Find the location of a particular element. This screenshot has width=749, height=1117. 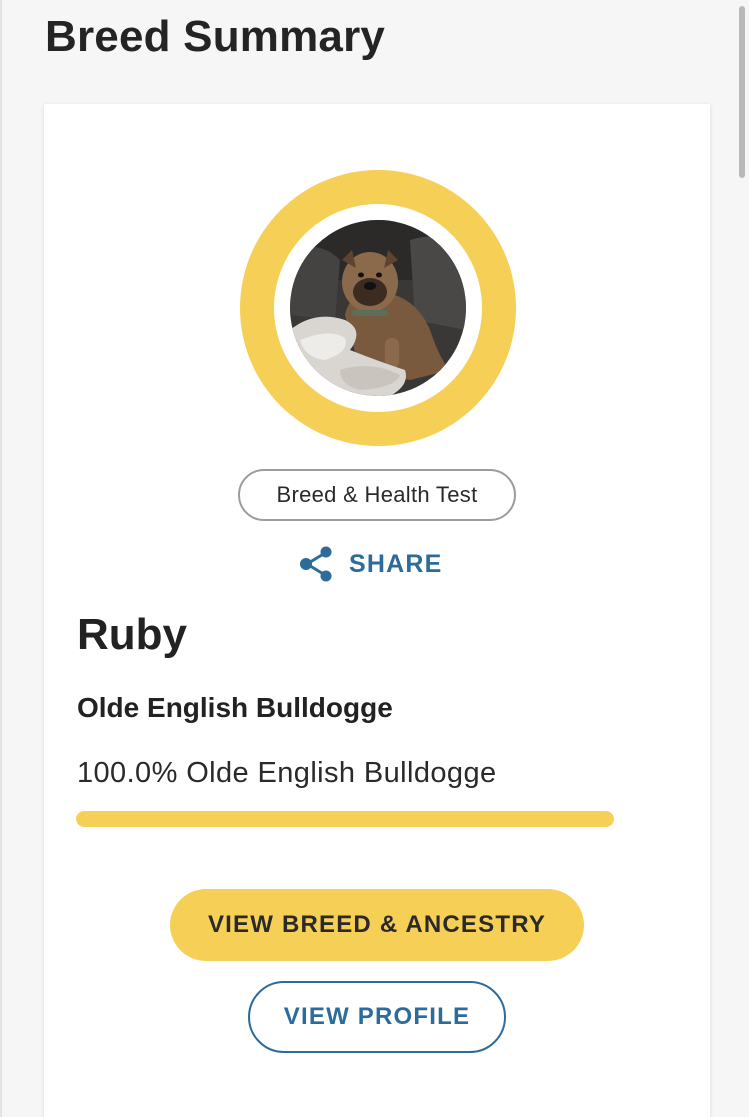

test-type-badge: Breed & Health Test is located at coordinates (377, 495).